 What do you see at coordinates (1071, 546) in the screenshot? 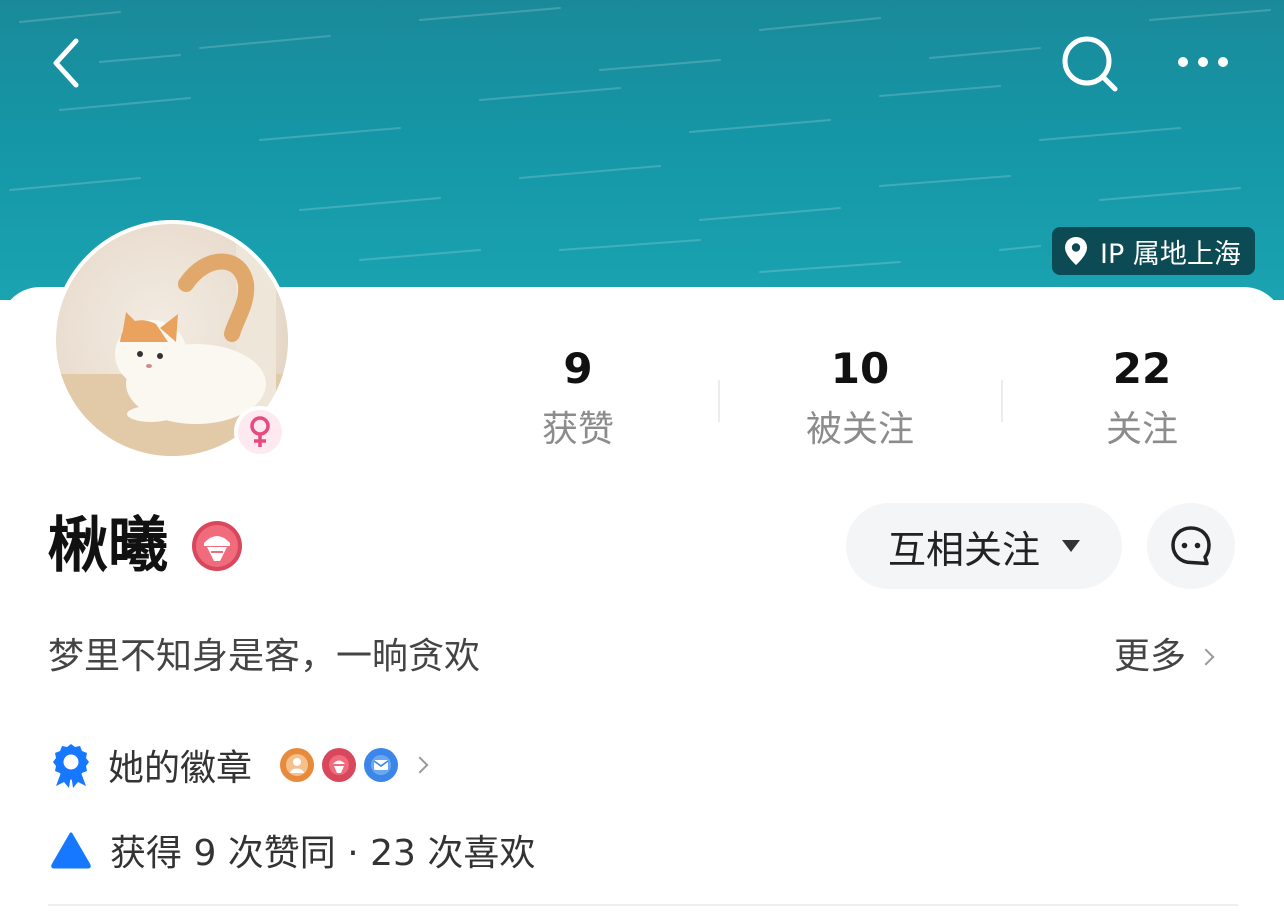
I see `caret-down-icon` at bounding box center [1071, 546].